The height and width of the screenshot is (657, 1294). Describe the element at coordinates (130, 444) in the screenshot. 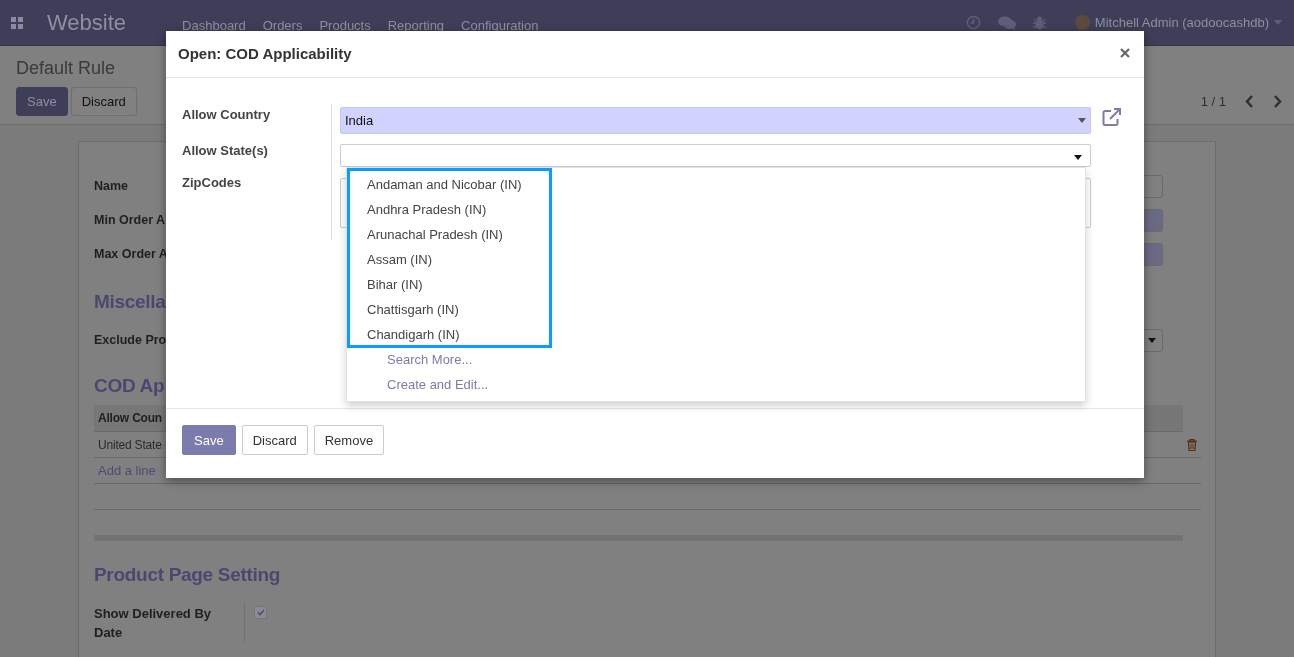

I see `table-cell: United State` at that location.